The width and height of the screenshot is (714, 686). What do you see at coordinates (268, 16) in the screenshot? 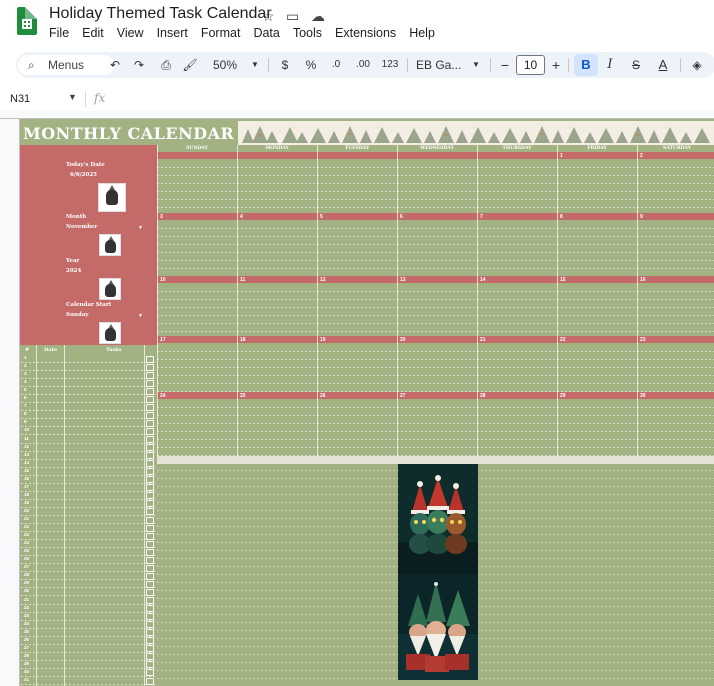
I see `star-icon: ☆` at bounding box center [268, 16].